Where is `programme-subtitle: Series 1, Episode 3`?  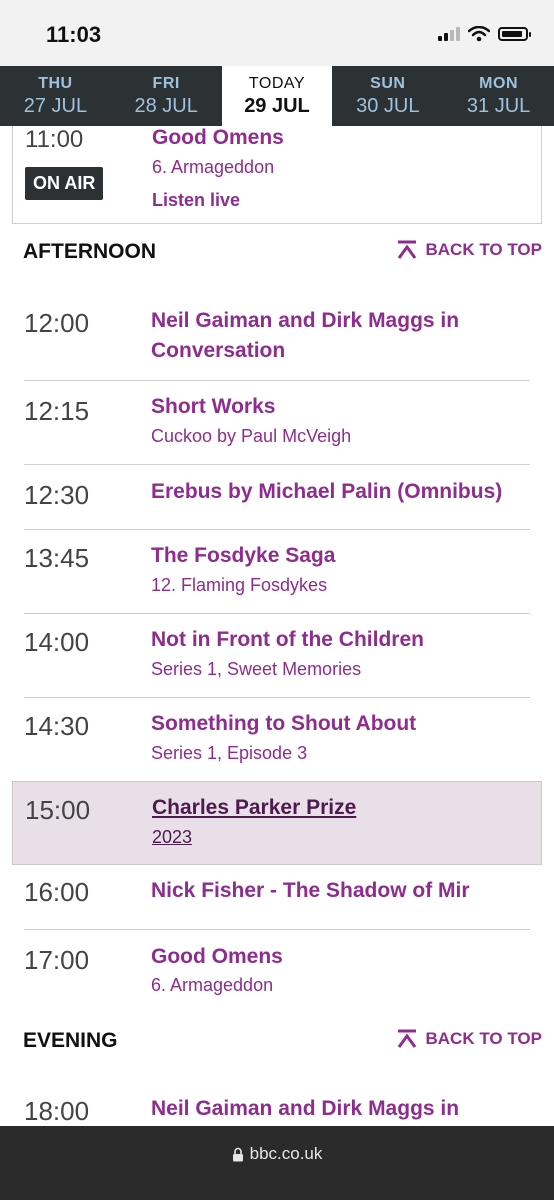
programme-subtitle: Series 1, Episode 3 is located at coordinates (229, 753).